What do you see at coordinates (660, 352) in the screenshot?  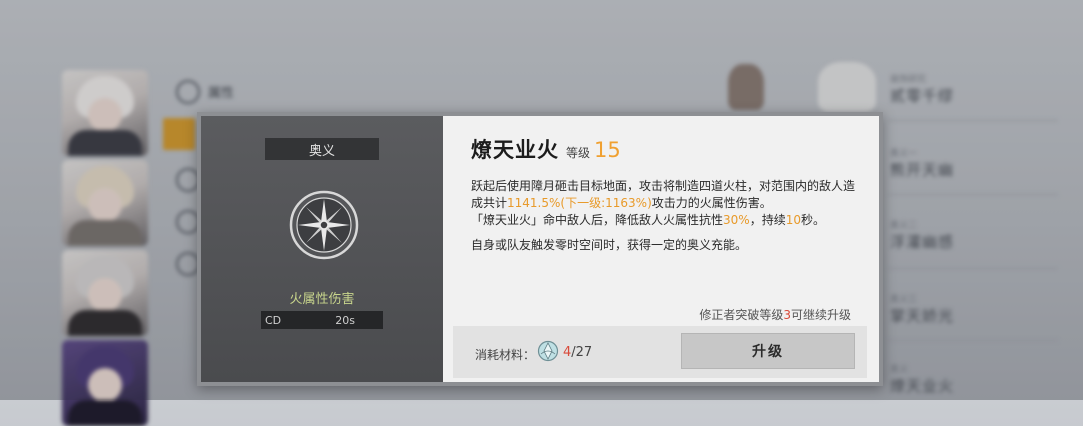 I see `upgrade-cost-strip: 消耗材料： 4/27 升级` at bounding box center [660, 352].